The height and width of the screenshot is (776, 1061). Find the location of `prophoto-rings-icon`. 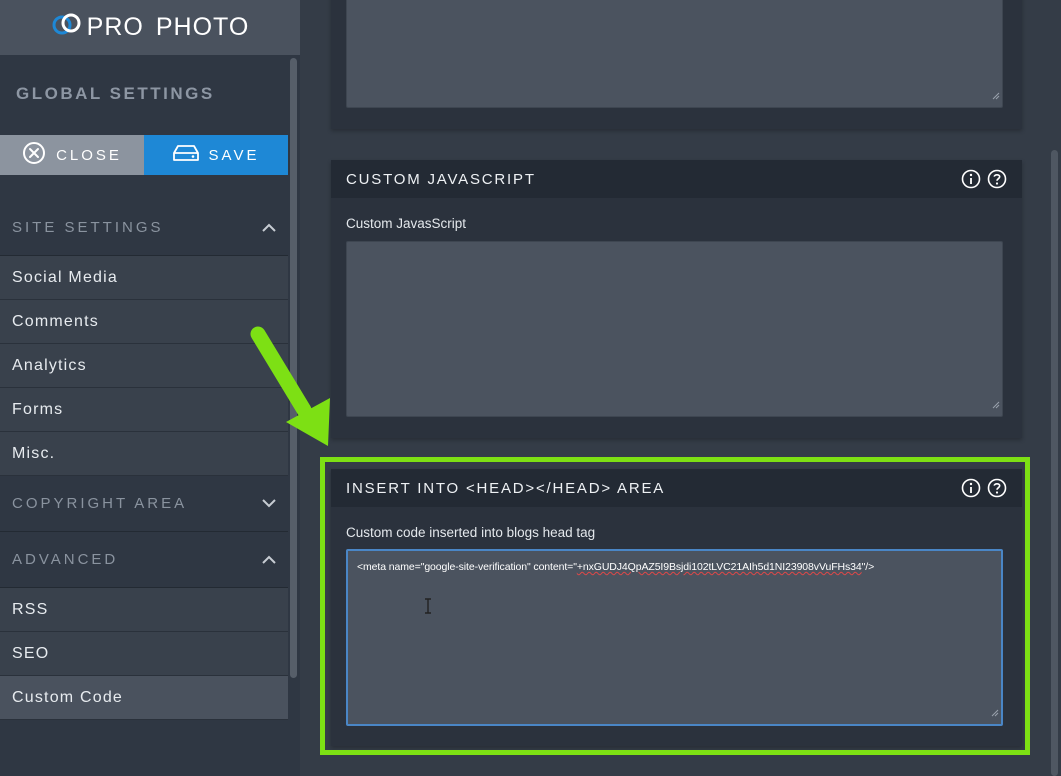

prophoto-rings-icon is located at coordinates (69, 27).